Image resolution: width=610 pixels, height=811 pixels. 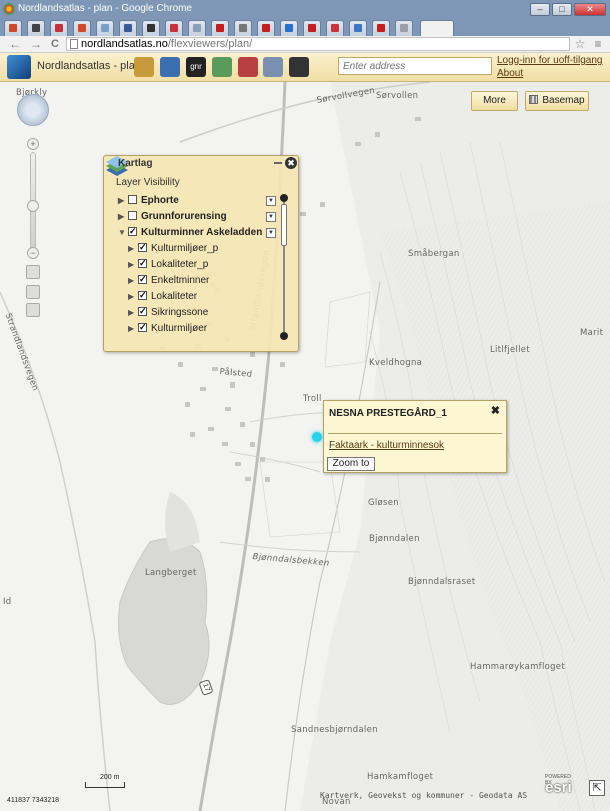 What do you see at coordinates (284, 198) in the screenshot?
I see `scroll-up-icon` at bounding box center [284, 198].